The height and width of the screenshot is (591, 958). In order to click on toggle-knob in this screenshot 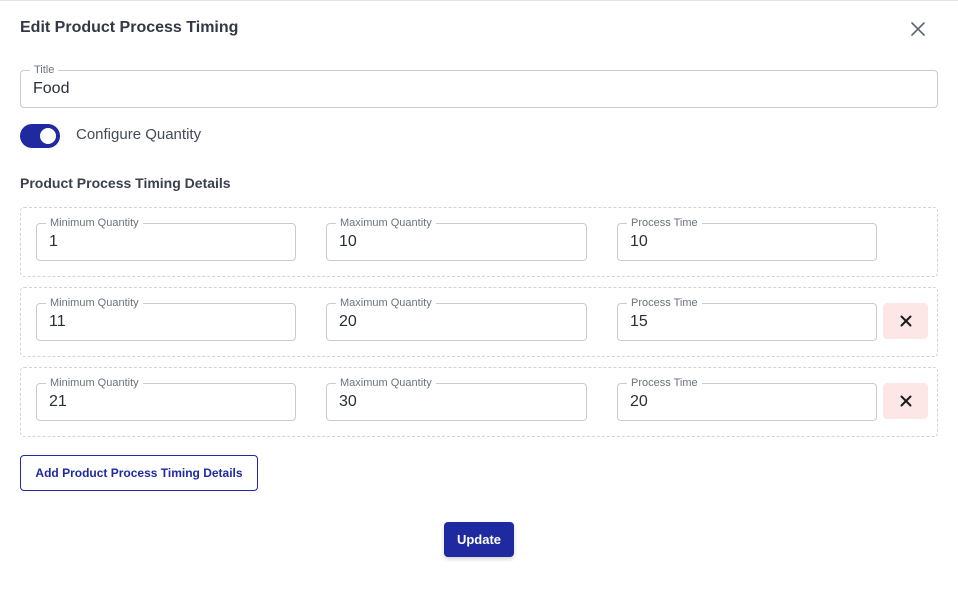, I will do `click(48, 136)`.